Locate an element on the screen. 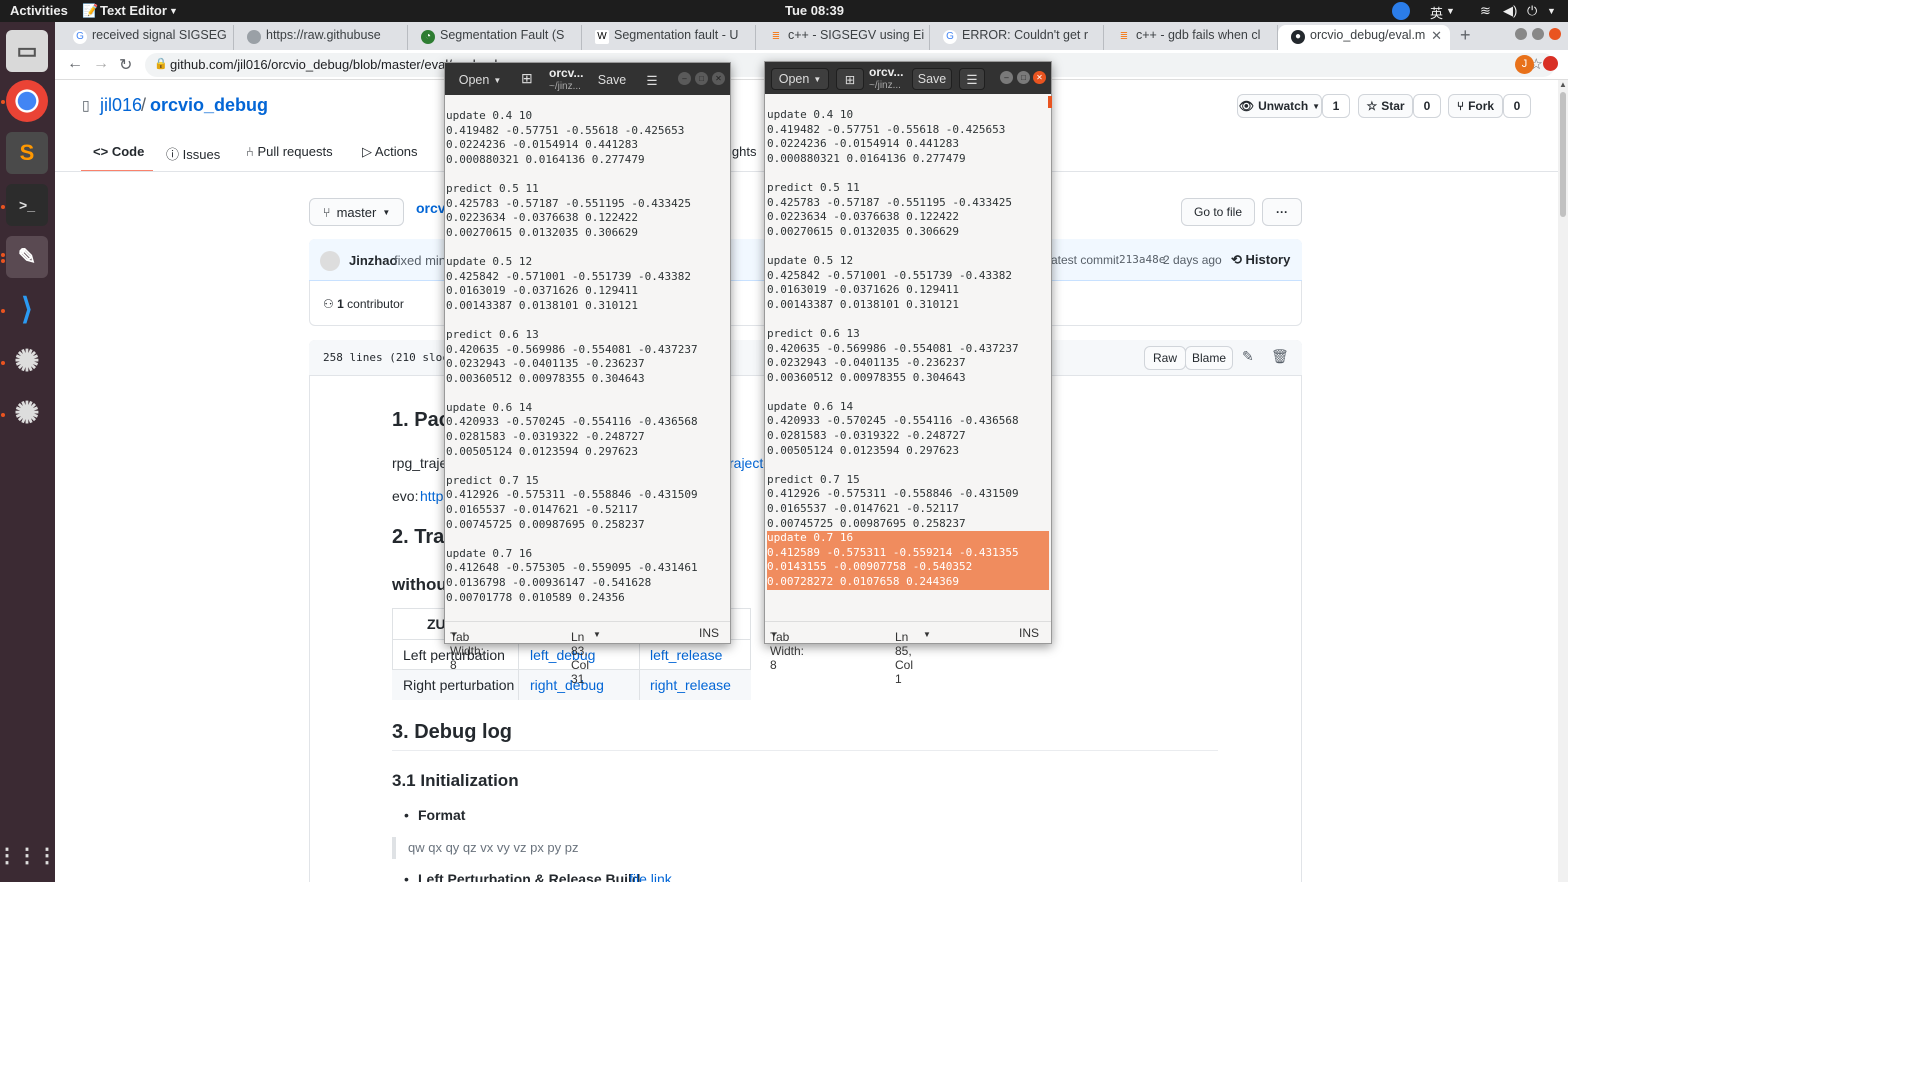  tab: ≣ c++ - SIGSEGV using Ei is located at coordinates (843, 37).